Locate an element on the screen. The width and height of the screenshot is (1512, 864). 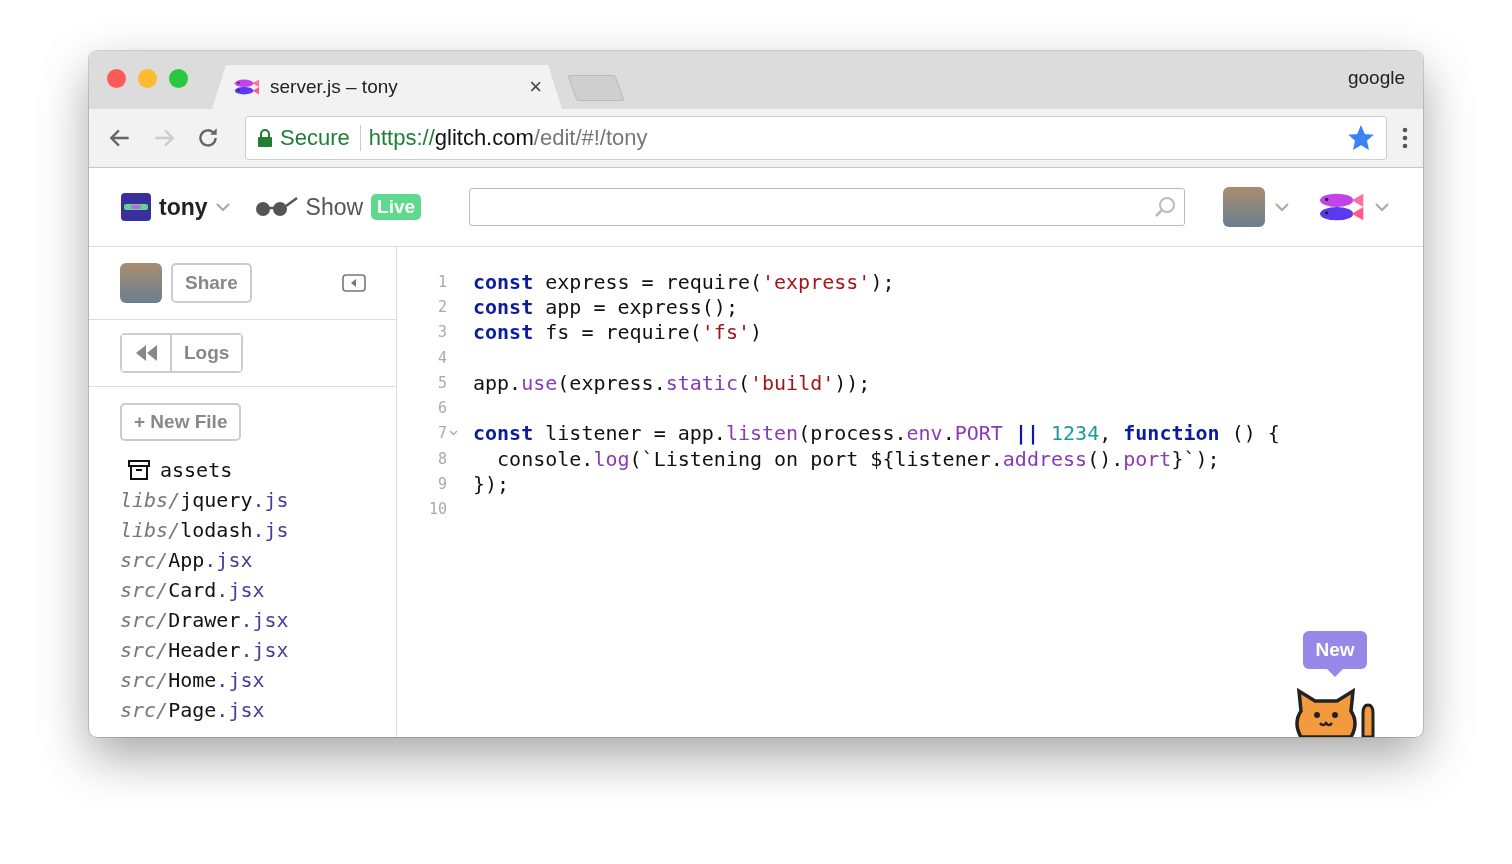
user-menu is located at coordinates (1256, 207).